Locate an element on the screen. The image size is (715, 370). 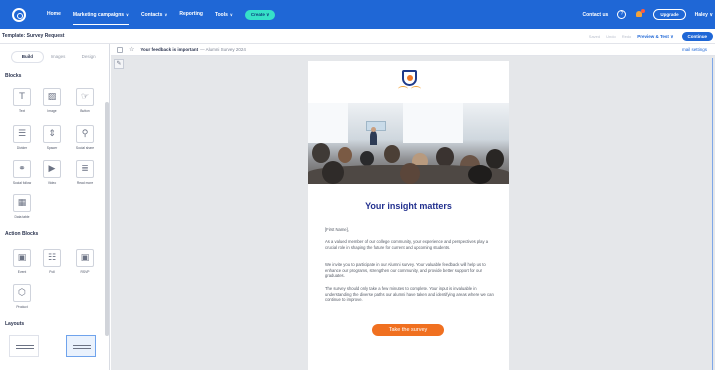
tab-build: Build is located at coordinates (27, 57).